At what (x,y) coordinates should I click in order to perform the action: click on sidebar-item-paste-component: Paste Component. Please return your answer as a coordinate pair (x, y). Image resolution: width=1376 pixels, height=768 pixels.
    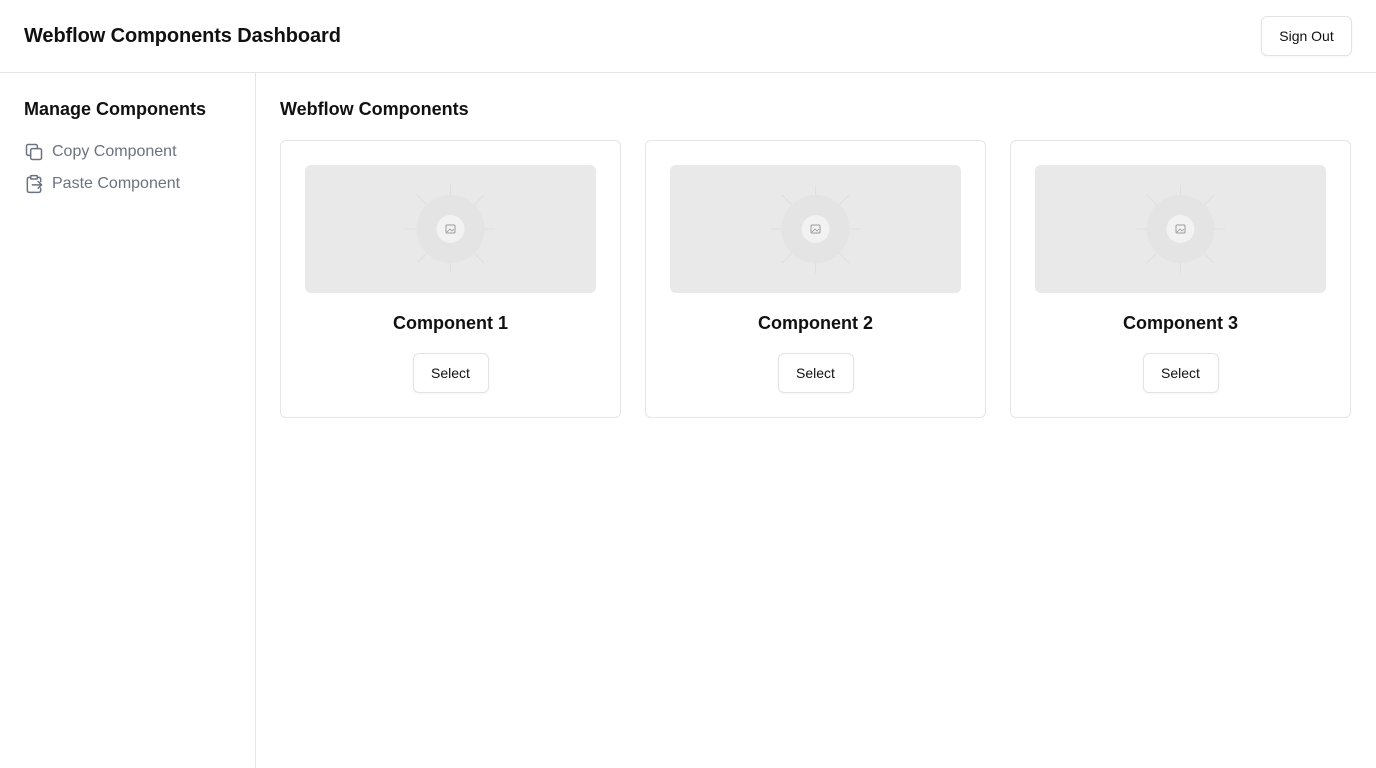
    Looking at the image, I should click on (127, 184).